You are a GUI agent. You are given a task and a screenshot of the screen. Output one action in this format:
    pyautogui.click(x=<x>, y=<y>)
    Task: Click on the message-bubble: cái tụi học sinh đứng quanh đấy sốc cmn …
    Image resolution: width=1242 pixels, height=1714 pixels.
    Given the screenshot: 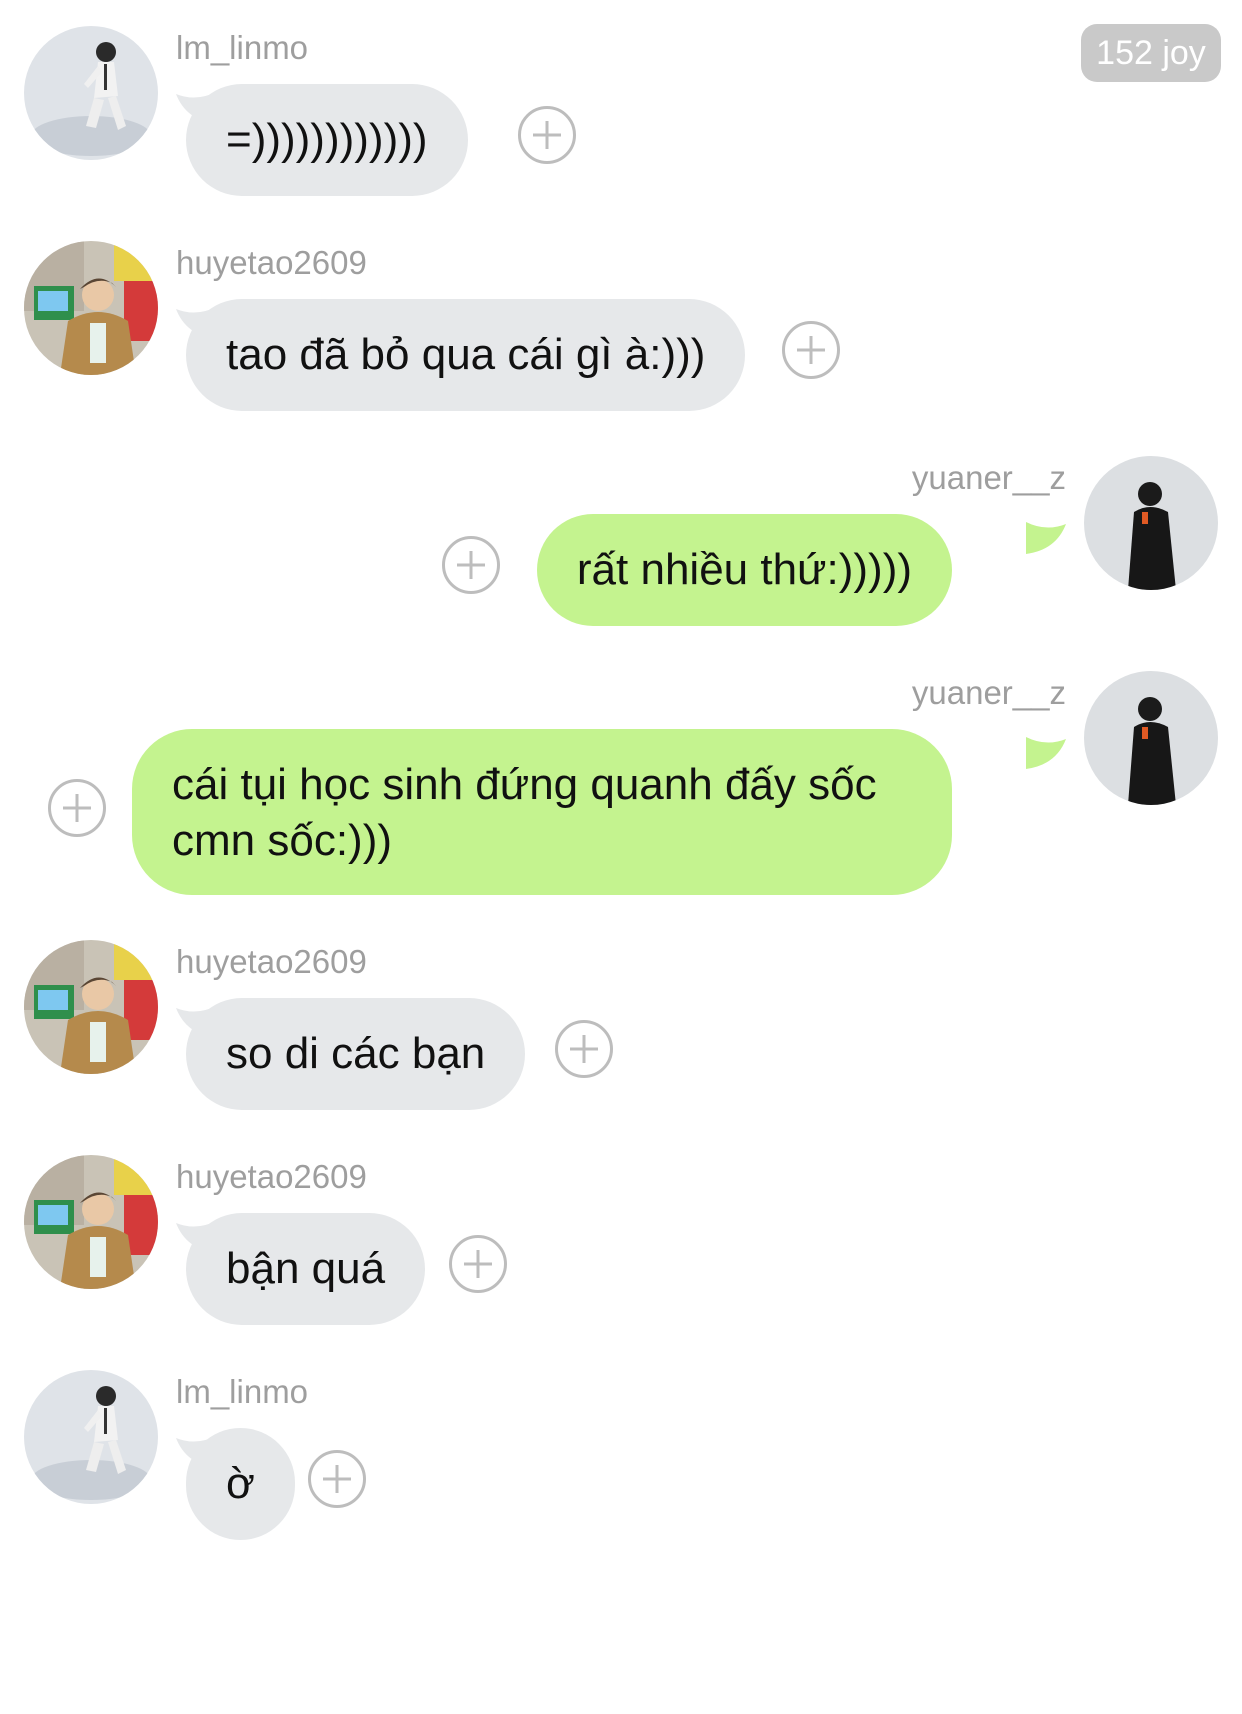 What is the action you would take?
    pyautogui.click(x=542, y=812)
    